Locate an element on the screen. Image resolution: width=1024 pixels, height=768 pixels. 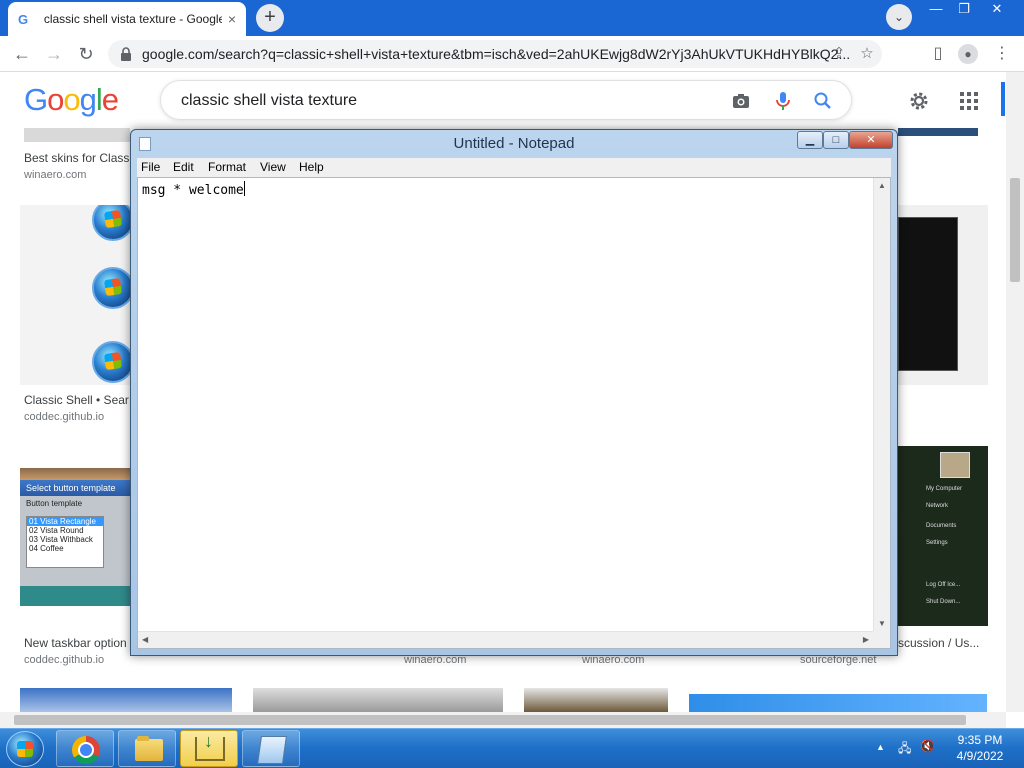
page-horizontal-scrollbar is located at coordinates (503, 720).